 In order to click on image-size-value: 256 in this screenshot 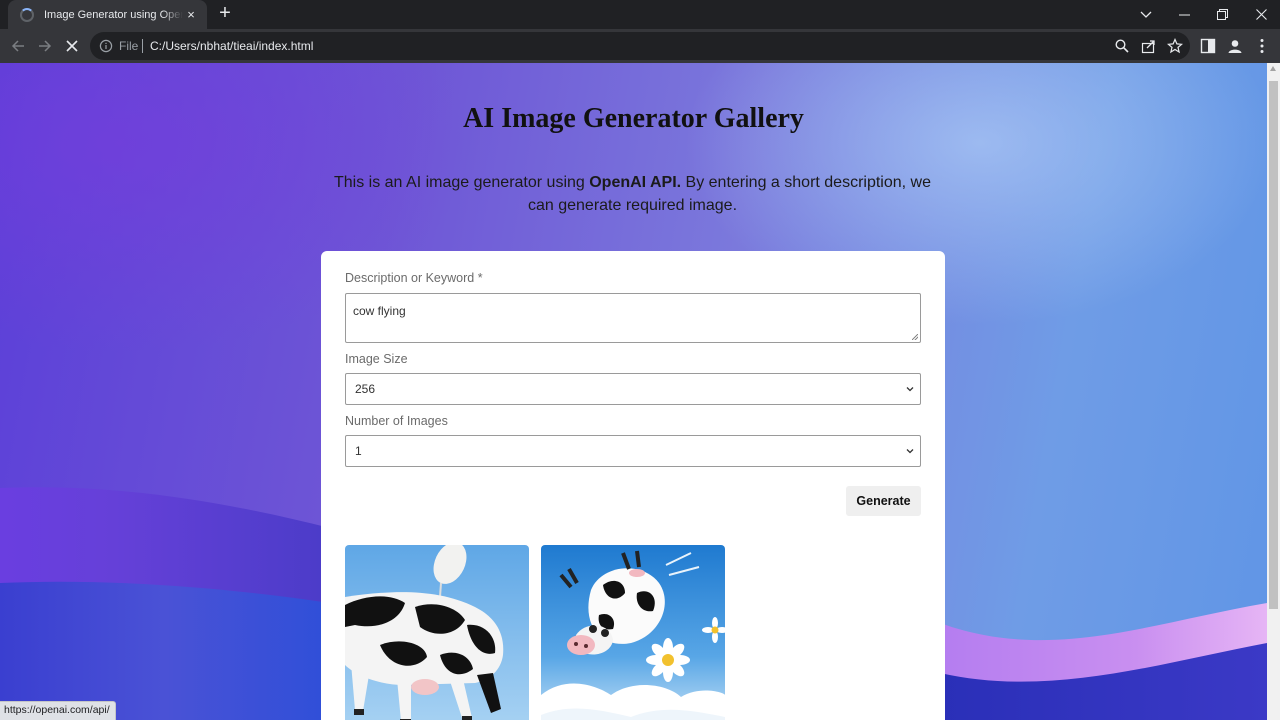, I will do `click(365, 389)`.